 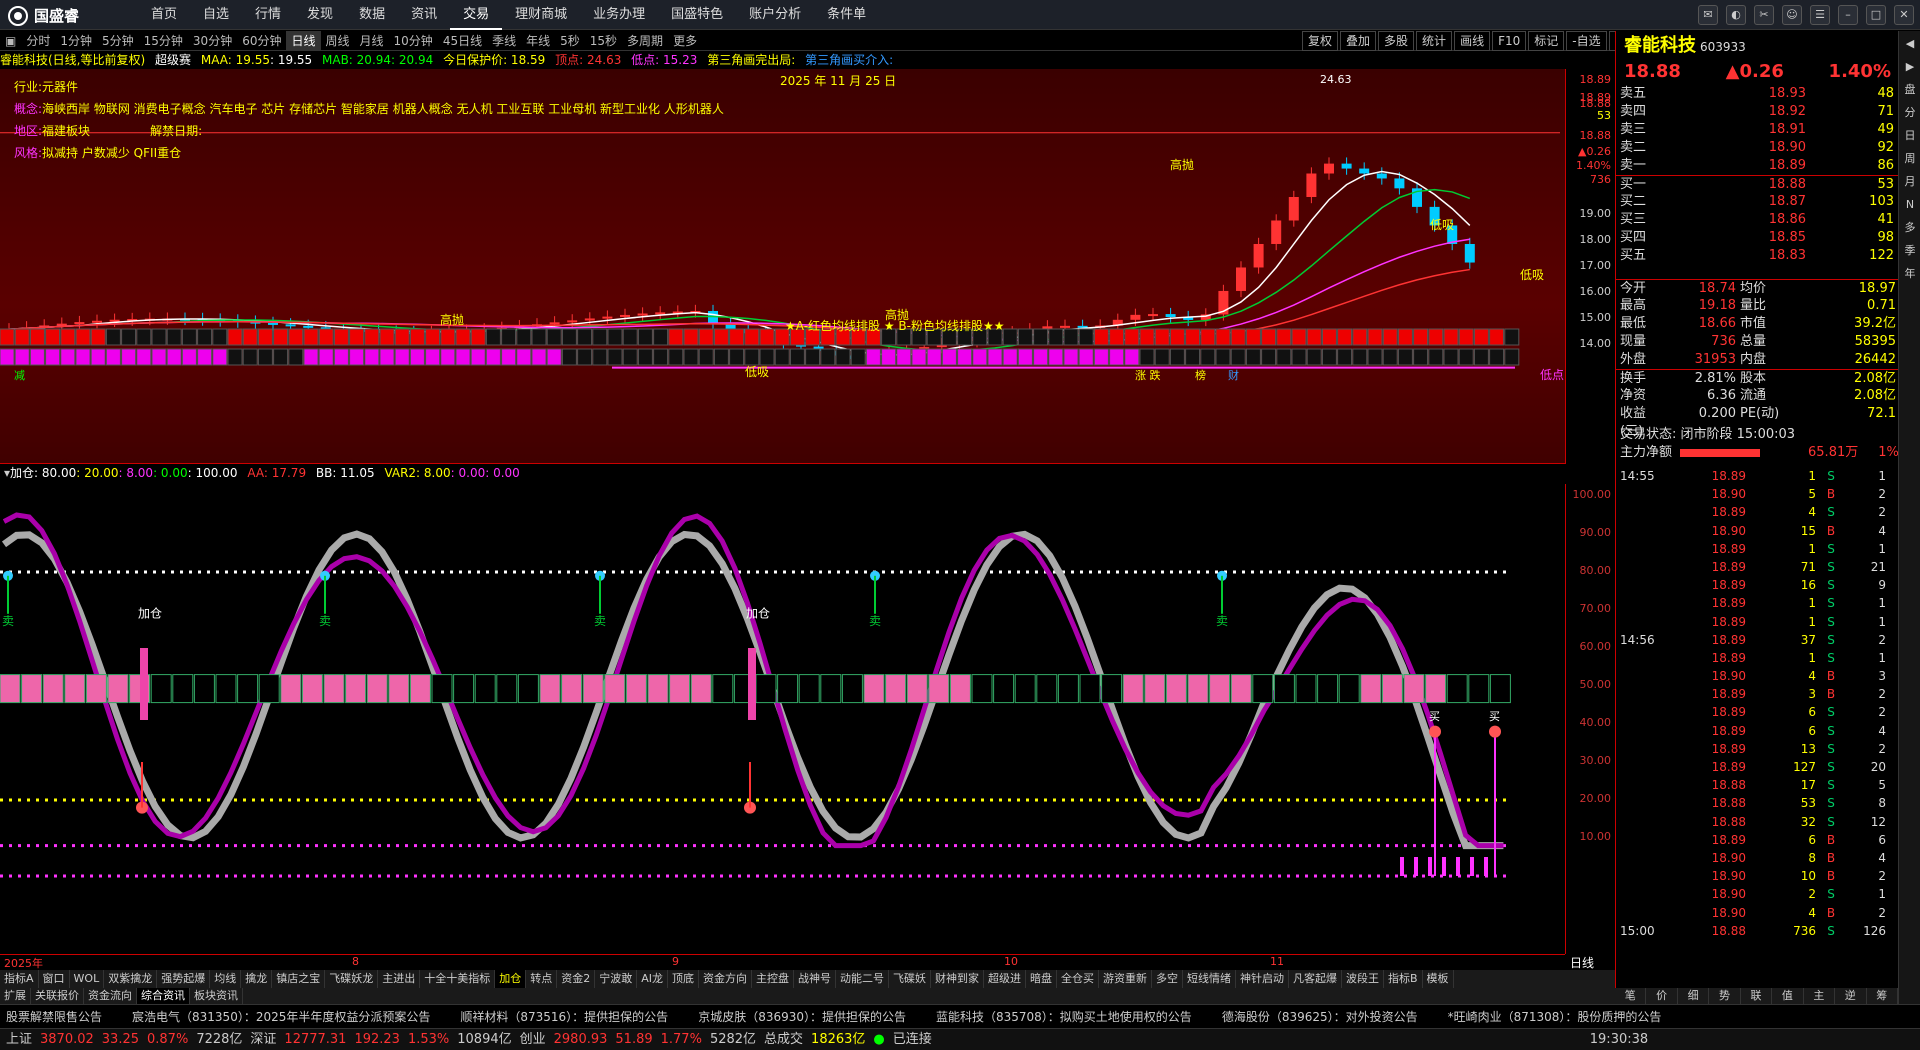 I want to click on close-icon: ✕, so click(x=1904, y=15).